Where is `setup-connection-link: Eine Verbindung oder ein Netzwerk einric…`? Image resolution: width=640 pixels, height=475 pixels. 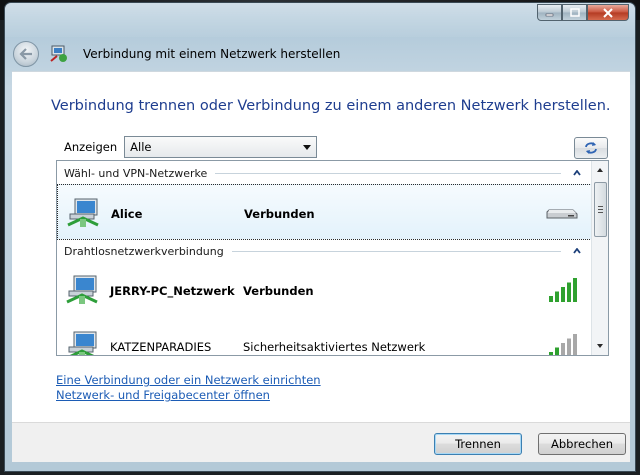
setup-connection-link: Eine Verbindung oder ein Netzwerk einric… is located at coordinates (188, 380).